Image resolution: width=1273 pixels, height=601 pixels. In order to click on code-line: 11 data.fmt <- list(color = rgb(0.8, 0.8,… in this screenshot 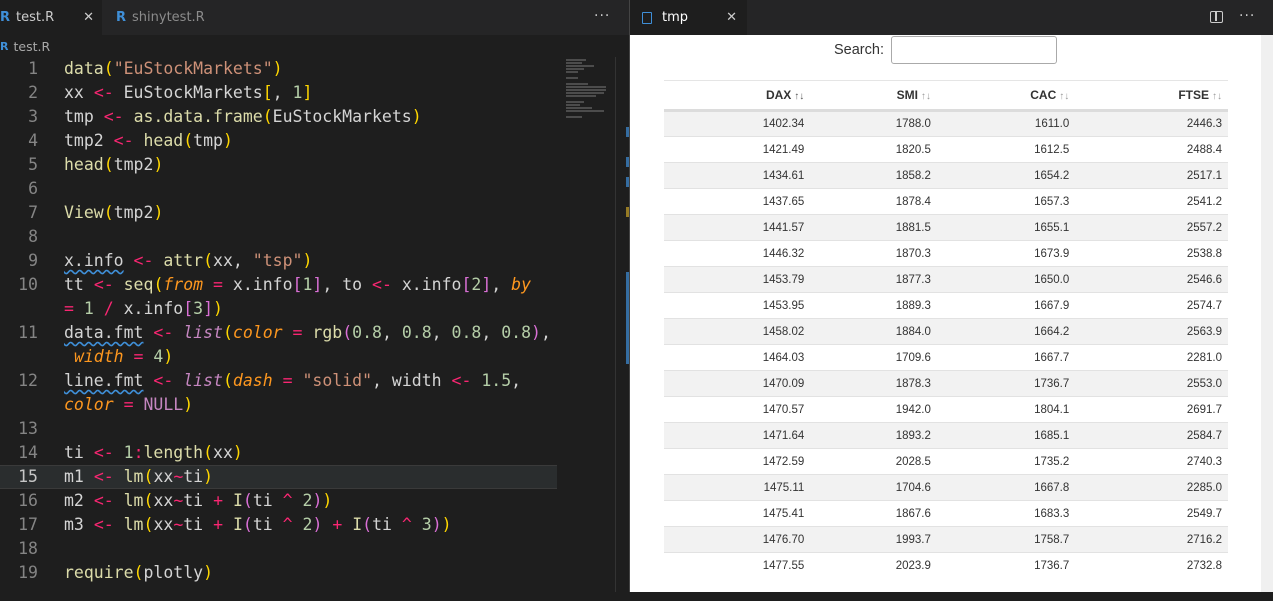, I will do `click(307, 333)`.